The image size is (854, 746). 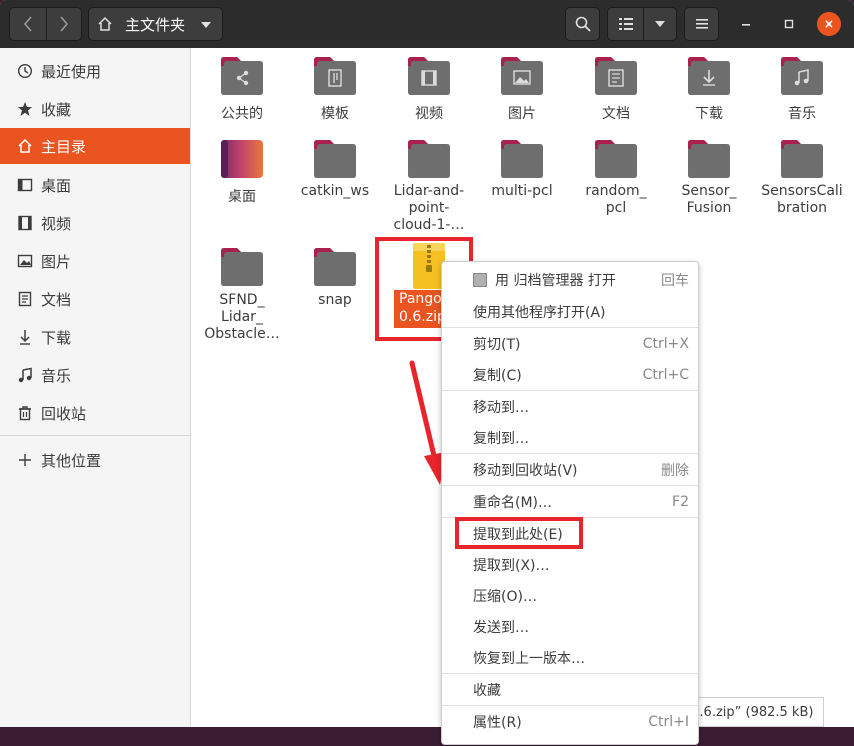 What do you see at coordinates (570, 375) in the screenshot?
I see `menu-item-copy: 复制(C) Ctrl+C` at bounding box center [570, 375].